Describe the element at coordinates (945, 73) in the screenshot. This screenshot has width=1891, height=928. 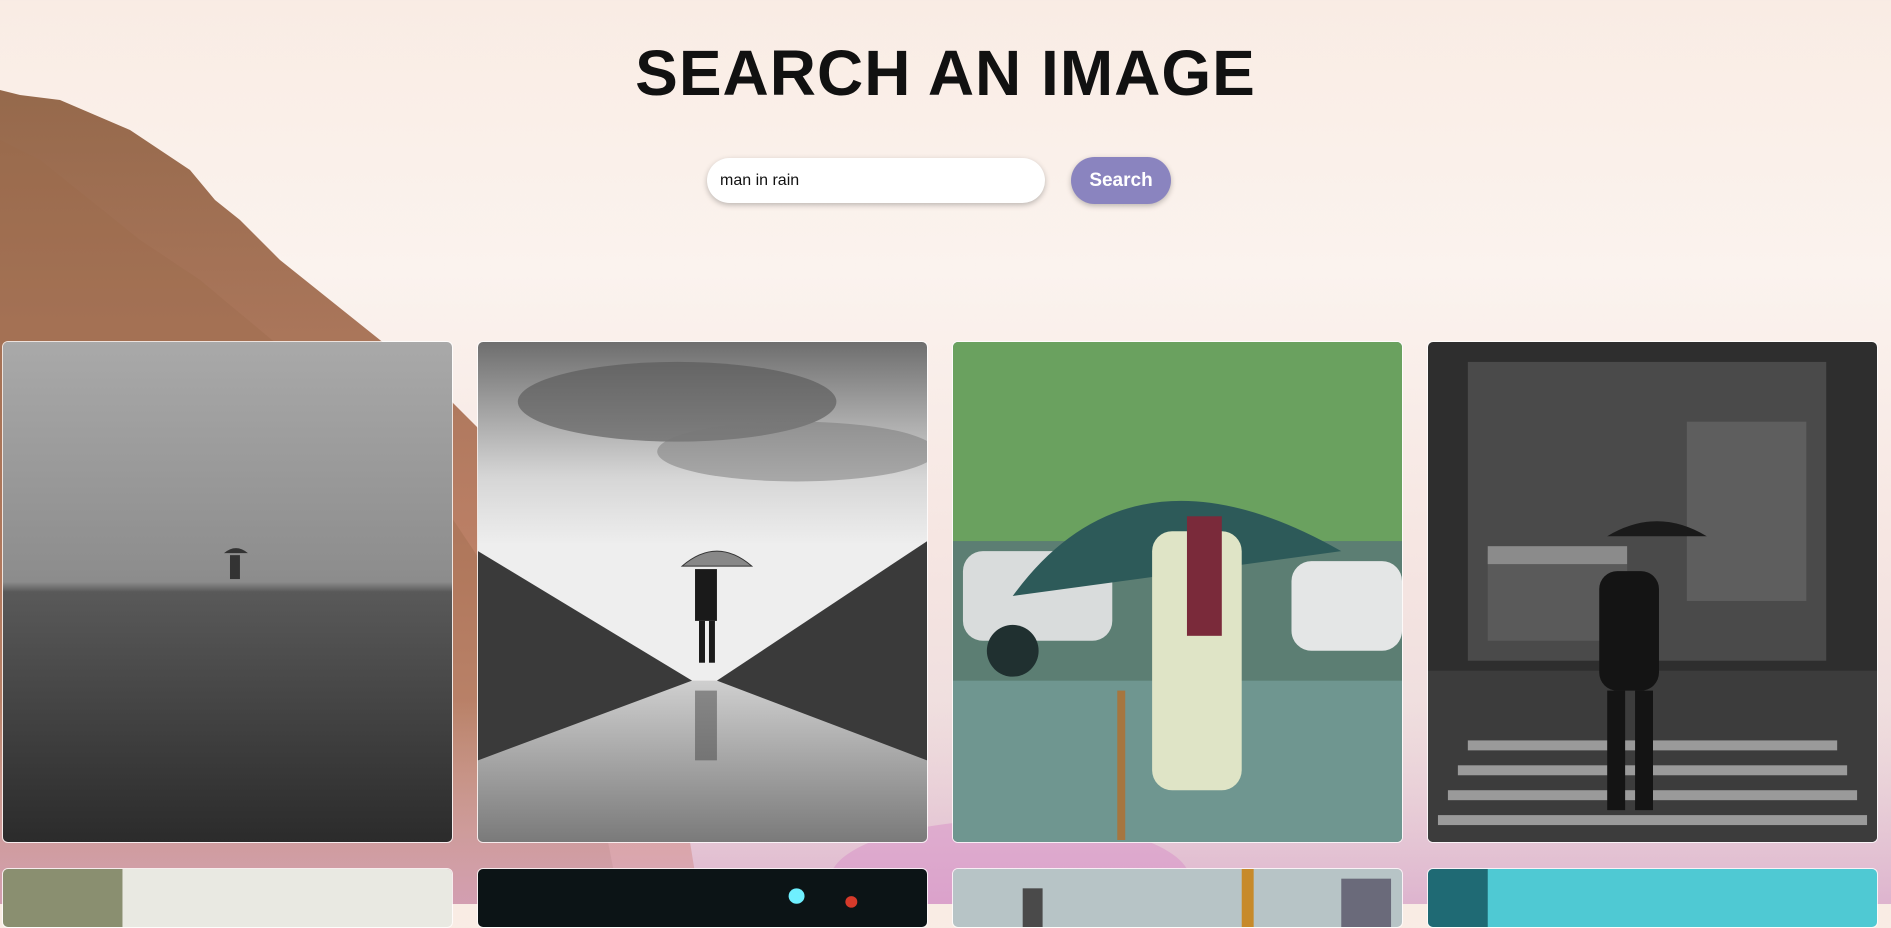
I see `page-title: SEARCH AN IMAGE` at that location.